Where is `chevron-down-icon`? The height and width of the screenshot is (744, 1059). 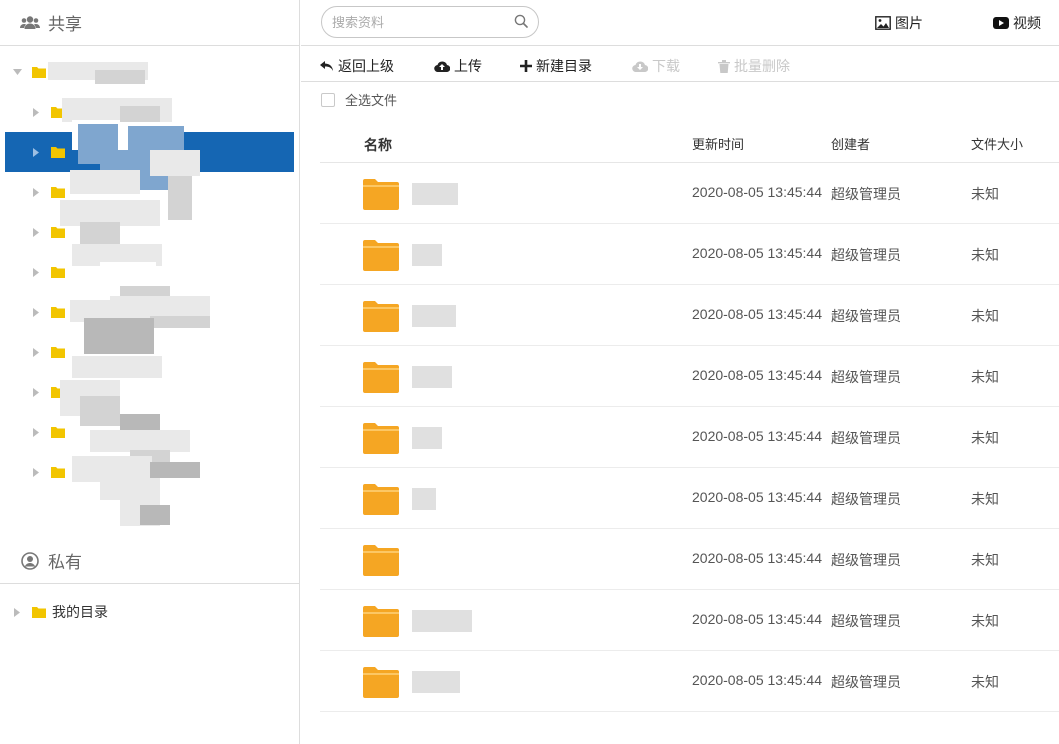
chevron-down-icon is located at coordinates (17, 72).